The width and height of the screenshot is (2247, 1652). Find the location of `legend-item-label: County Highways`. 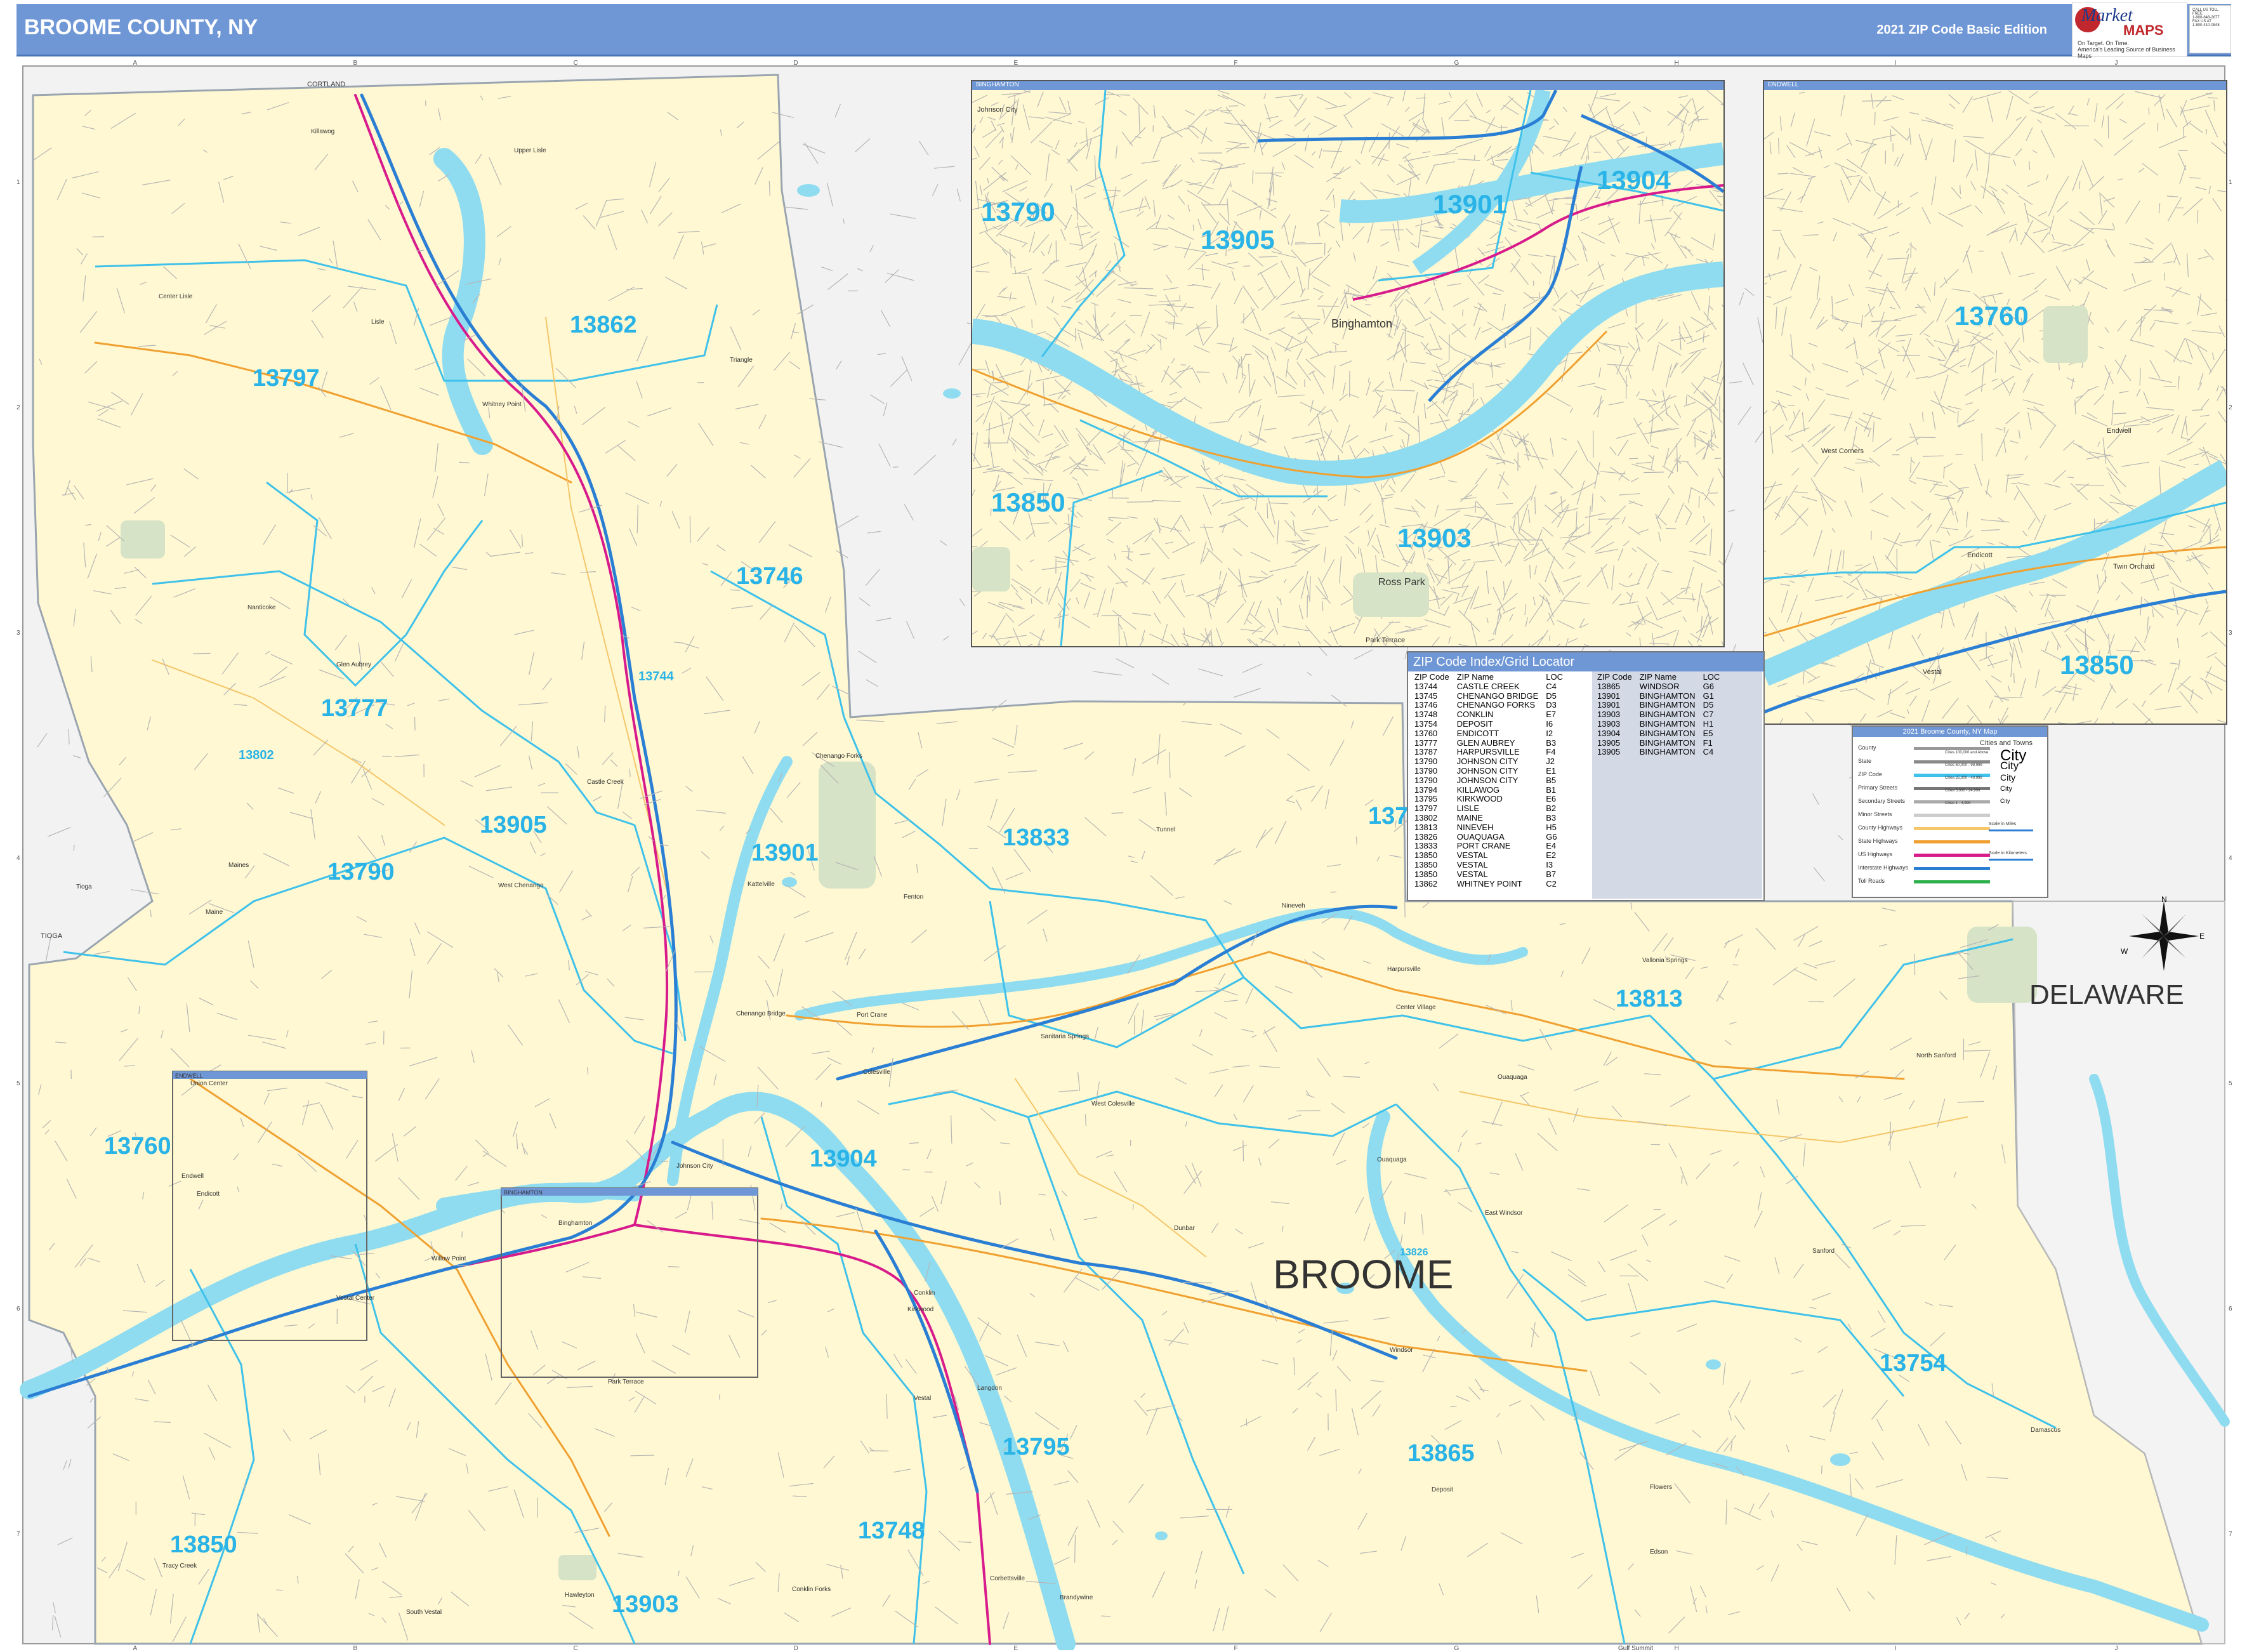

legend-item-label: County Highways is located at coordinates (1880, 827).